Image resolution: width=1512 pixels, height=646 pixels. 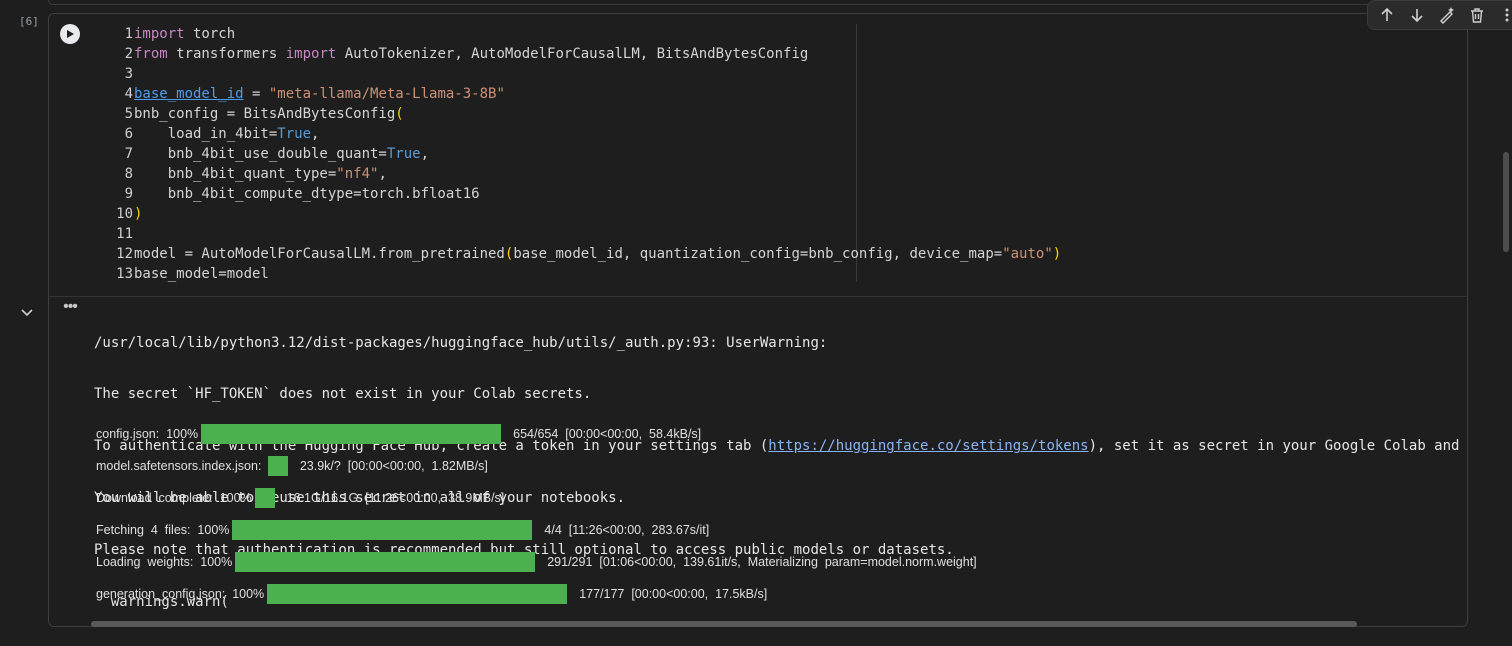 What do you see at coordinates (1506, 202) in the screenshot?
I see `vertical-scrollbar` at bounding box center [1506, 202].